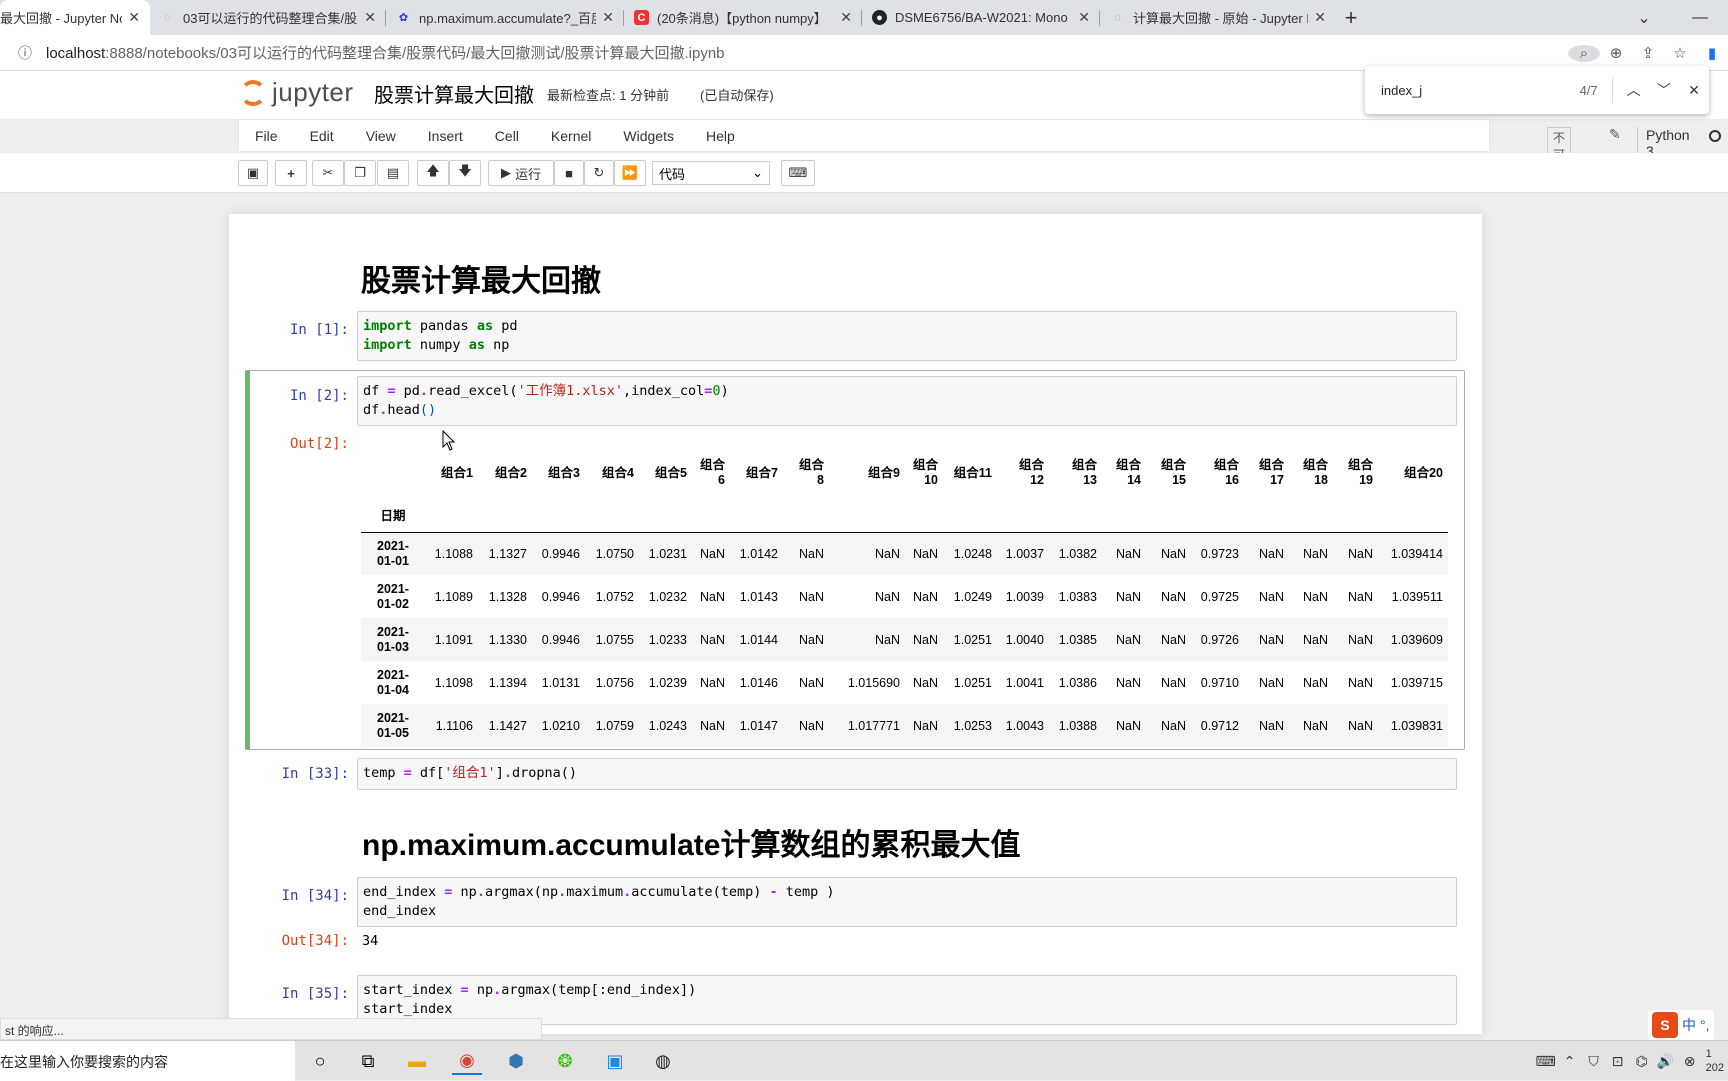  I want to click on jupyter-logo-text: jupyter, so click(313, 92).